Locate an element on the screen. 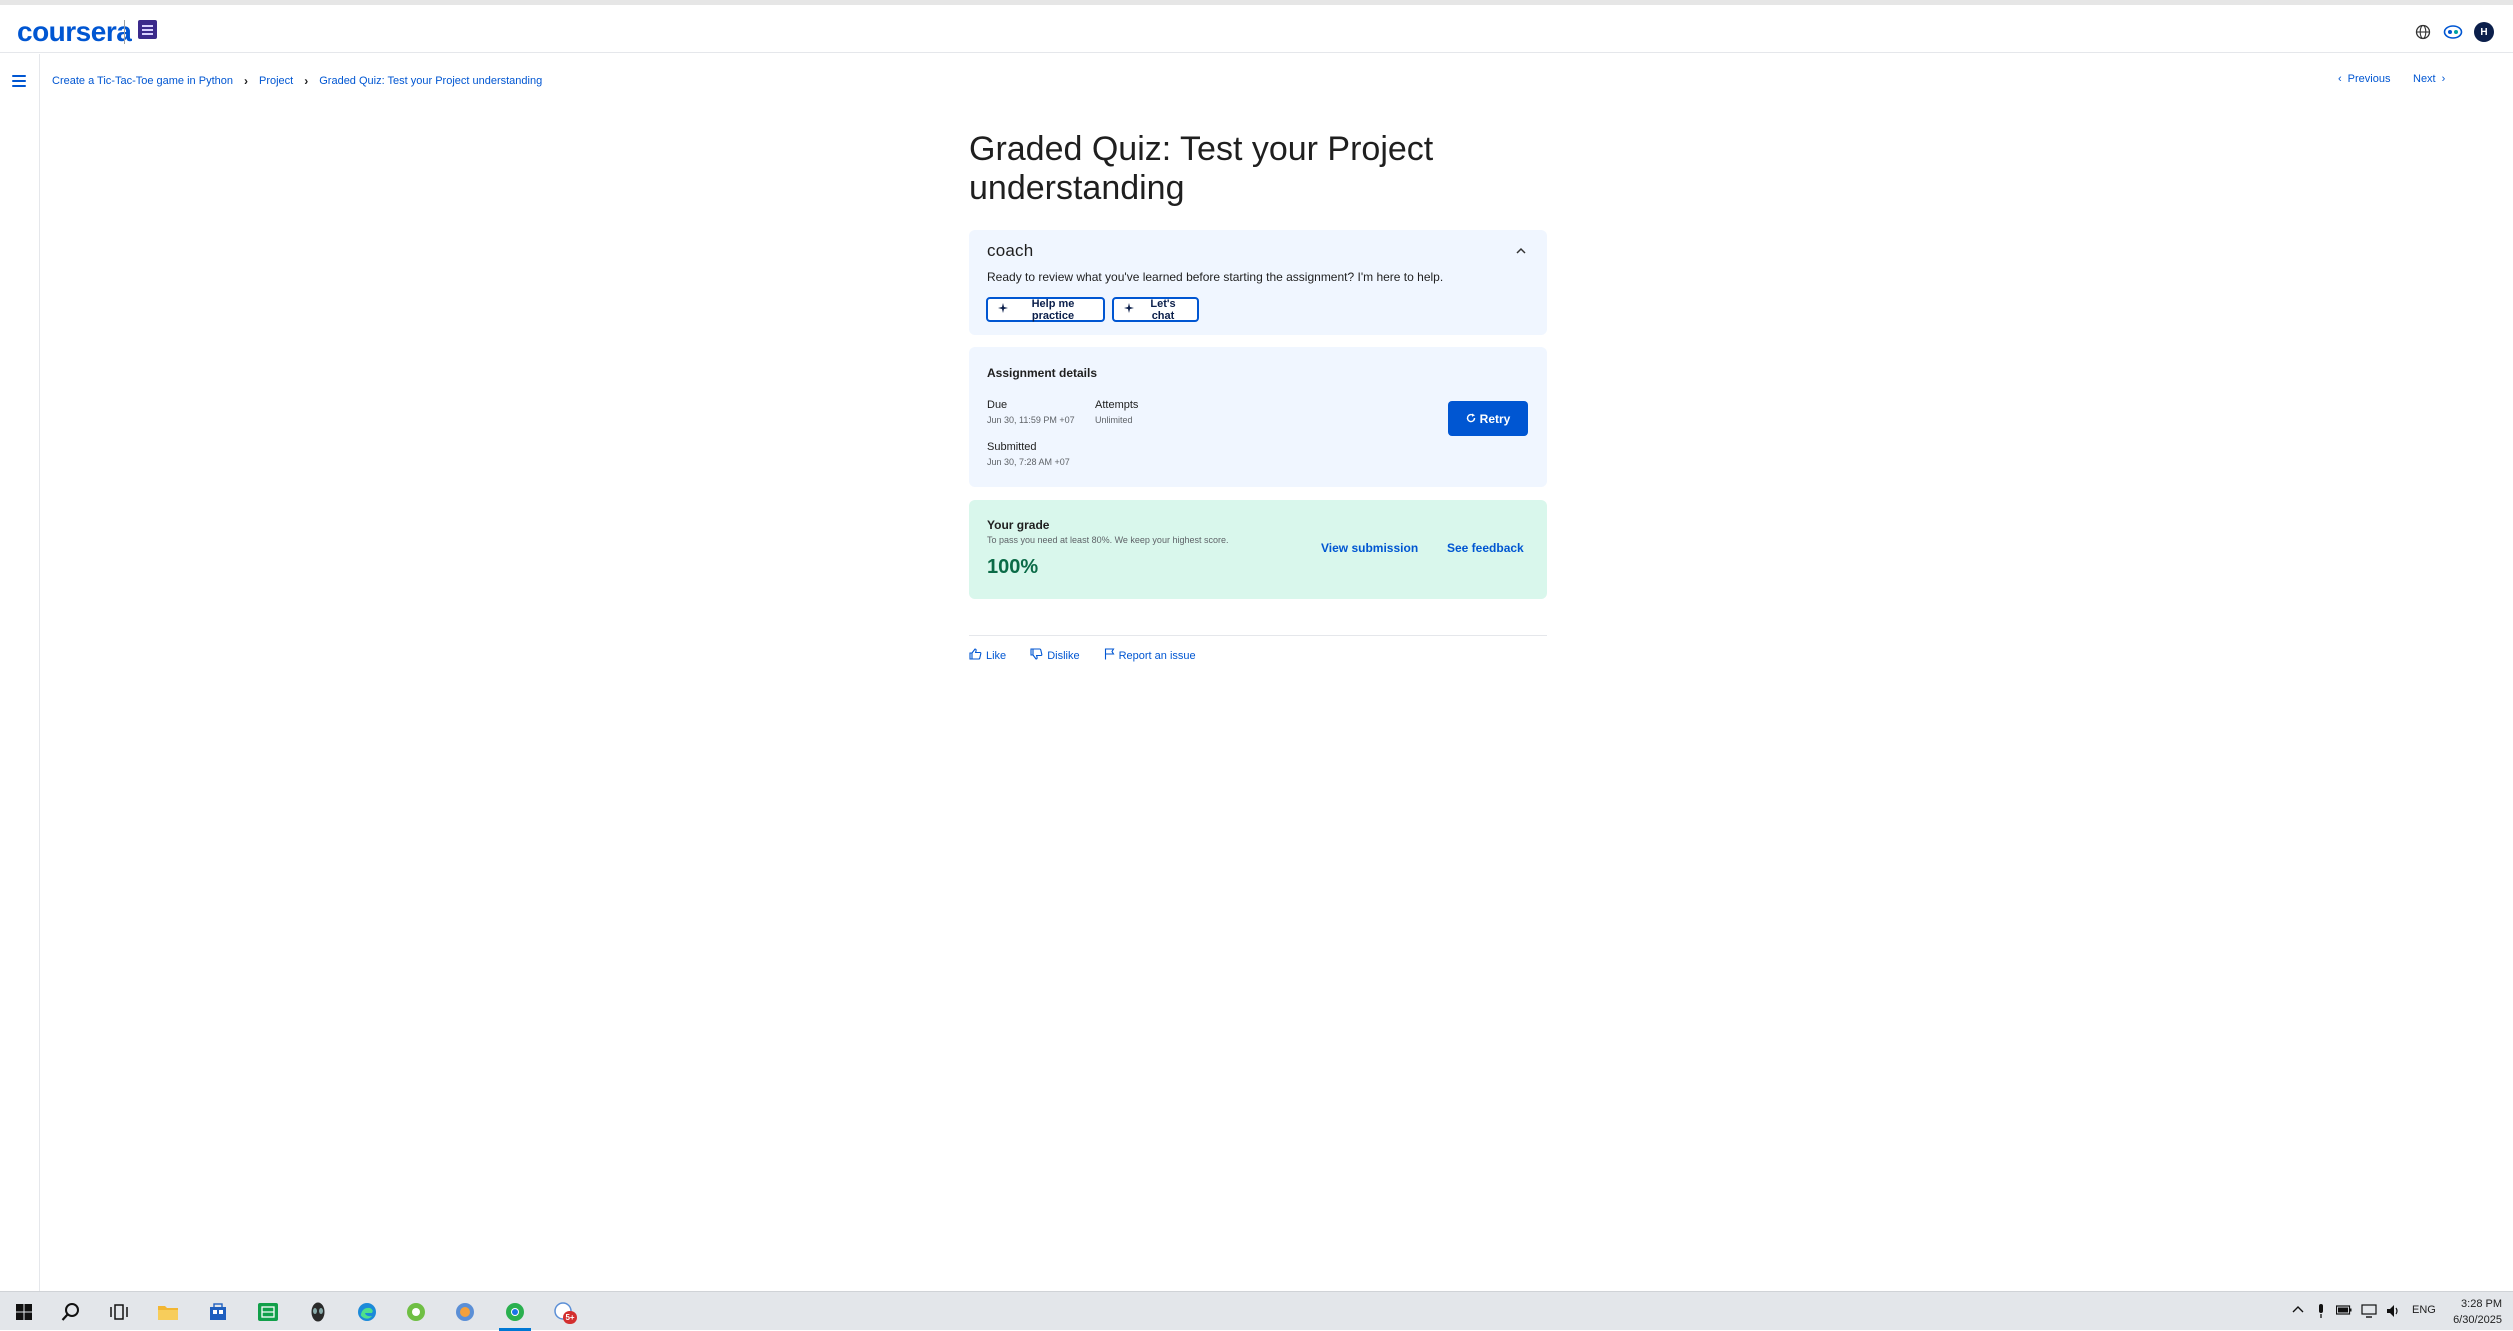  retry-label: Retry is located at coordinates (1495, 418).